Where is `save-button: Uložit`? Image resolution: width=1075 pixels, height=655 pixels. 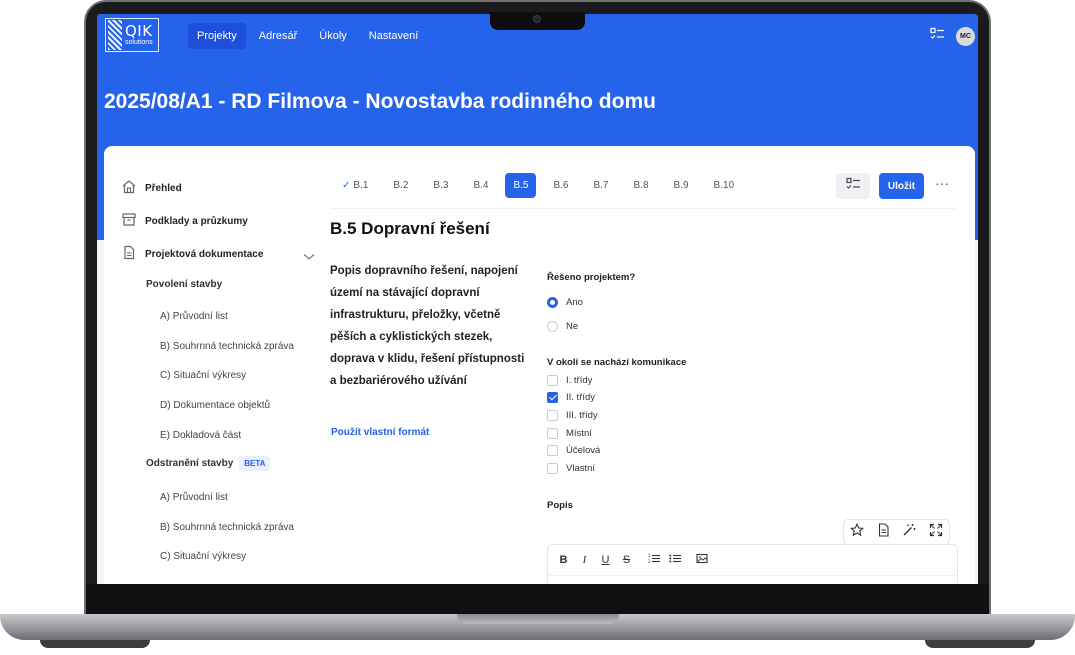 save-button: Uložit is located at coordinates (901, 186).